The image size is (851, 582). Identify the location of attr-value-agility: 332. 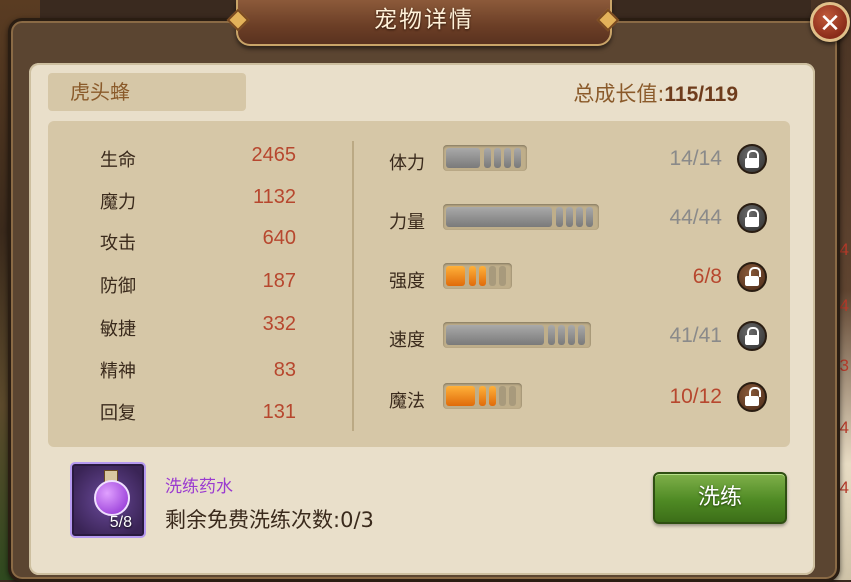
(279, 324).